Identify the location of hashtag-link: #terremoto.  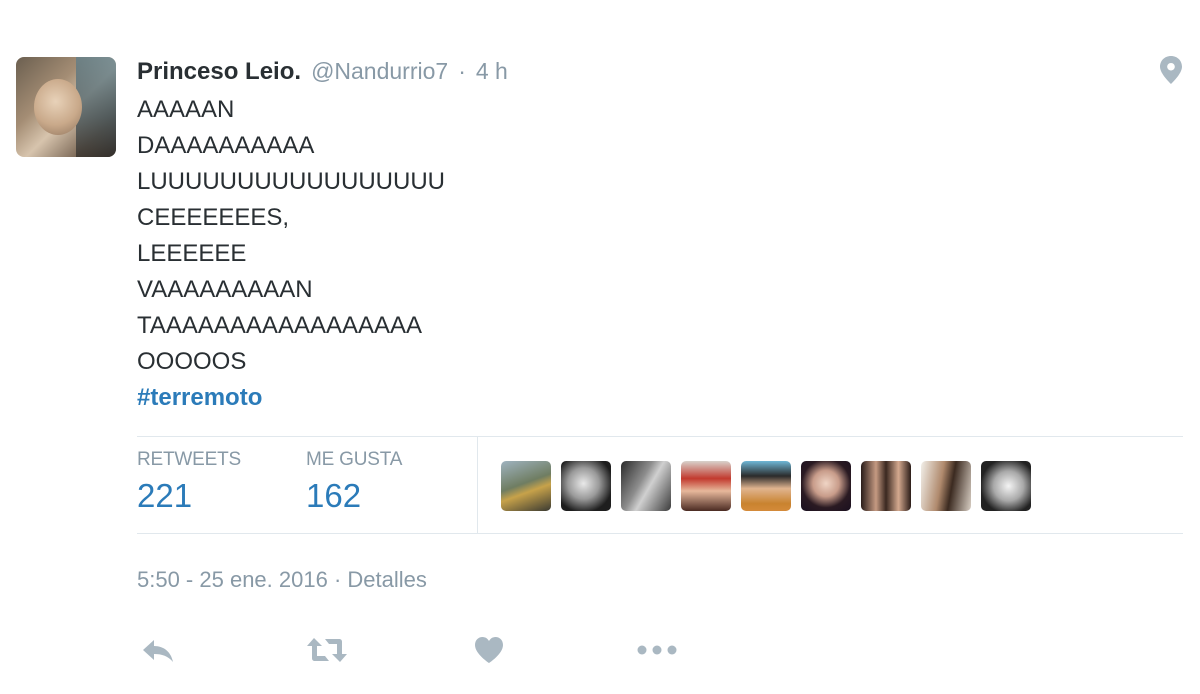
(291, 398).